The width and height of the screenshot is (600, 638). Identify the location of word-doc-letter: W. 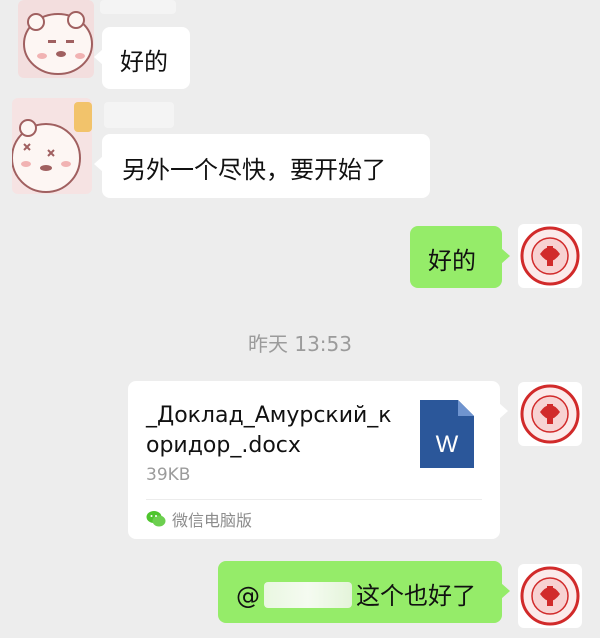
(447, 444).